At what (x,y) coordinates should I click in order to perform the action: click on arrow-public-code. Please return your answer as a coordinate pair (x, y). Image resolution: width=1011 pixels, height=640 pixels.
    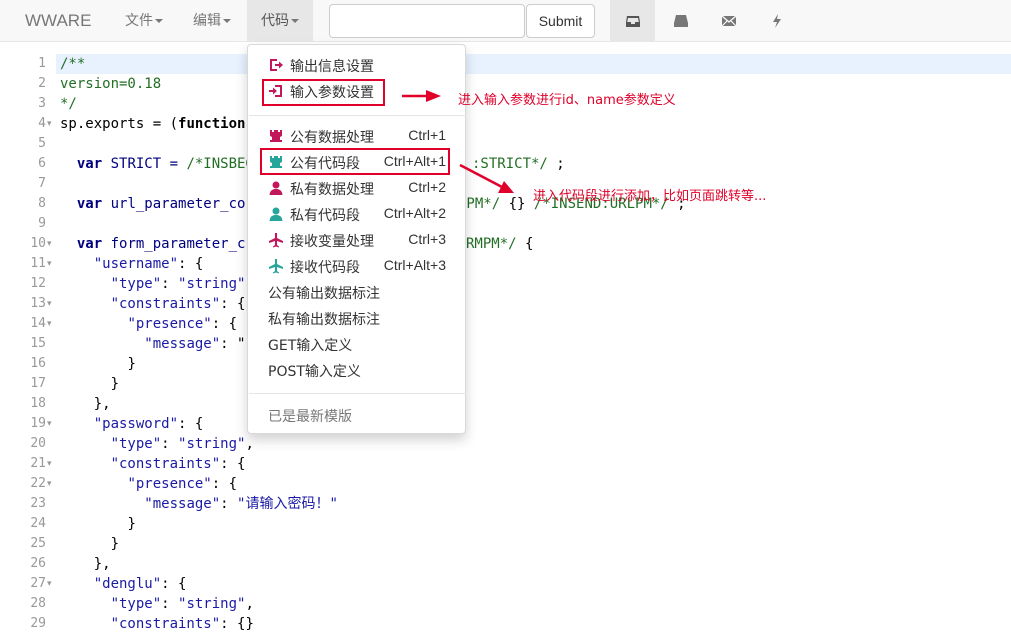
    Looking at the image, I should click on (486, 178).